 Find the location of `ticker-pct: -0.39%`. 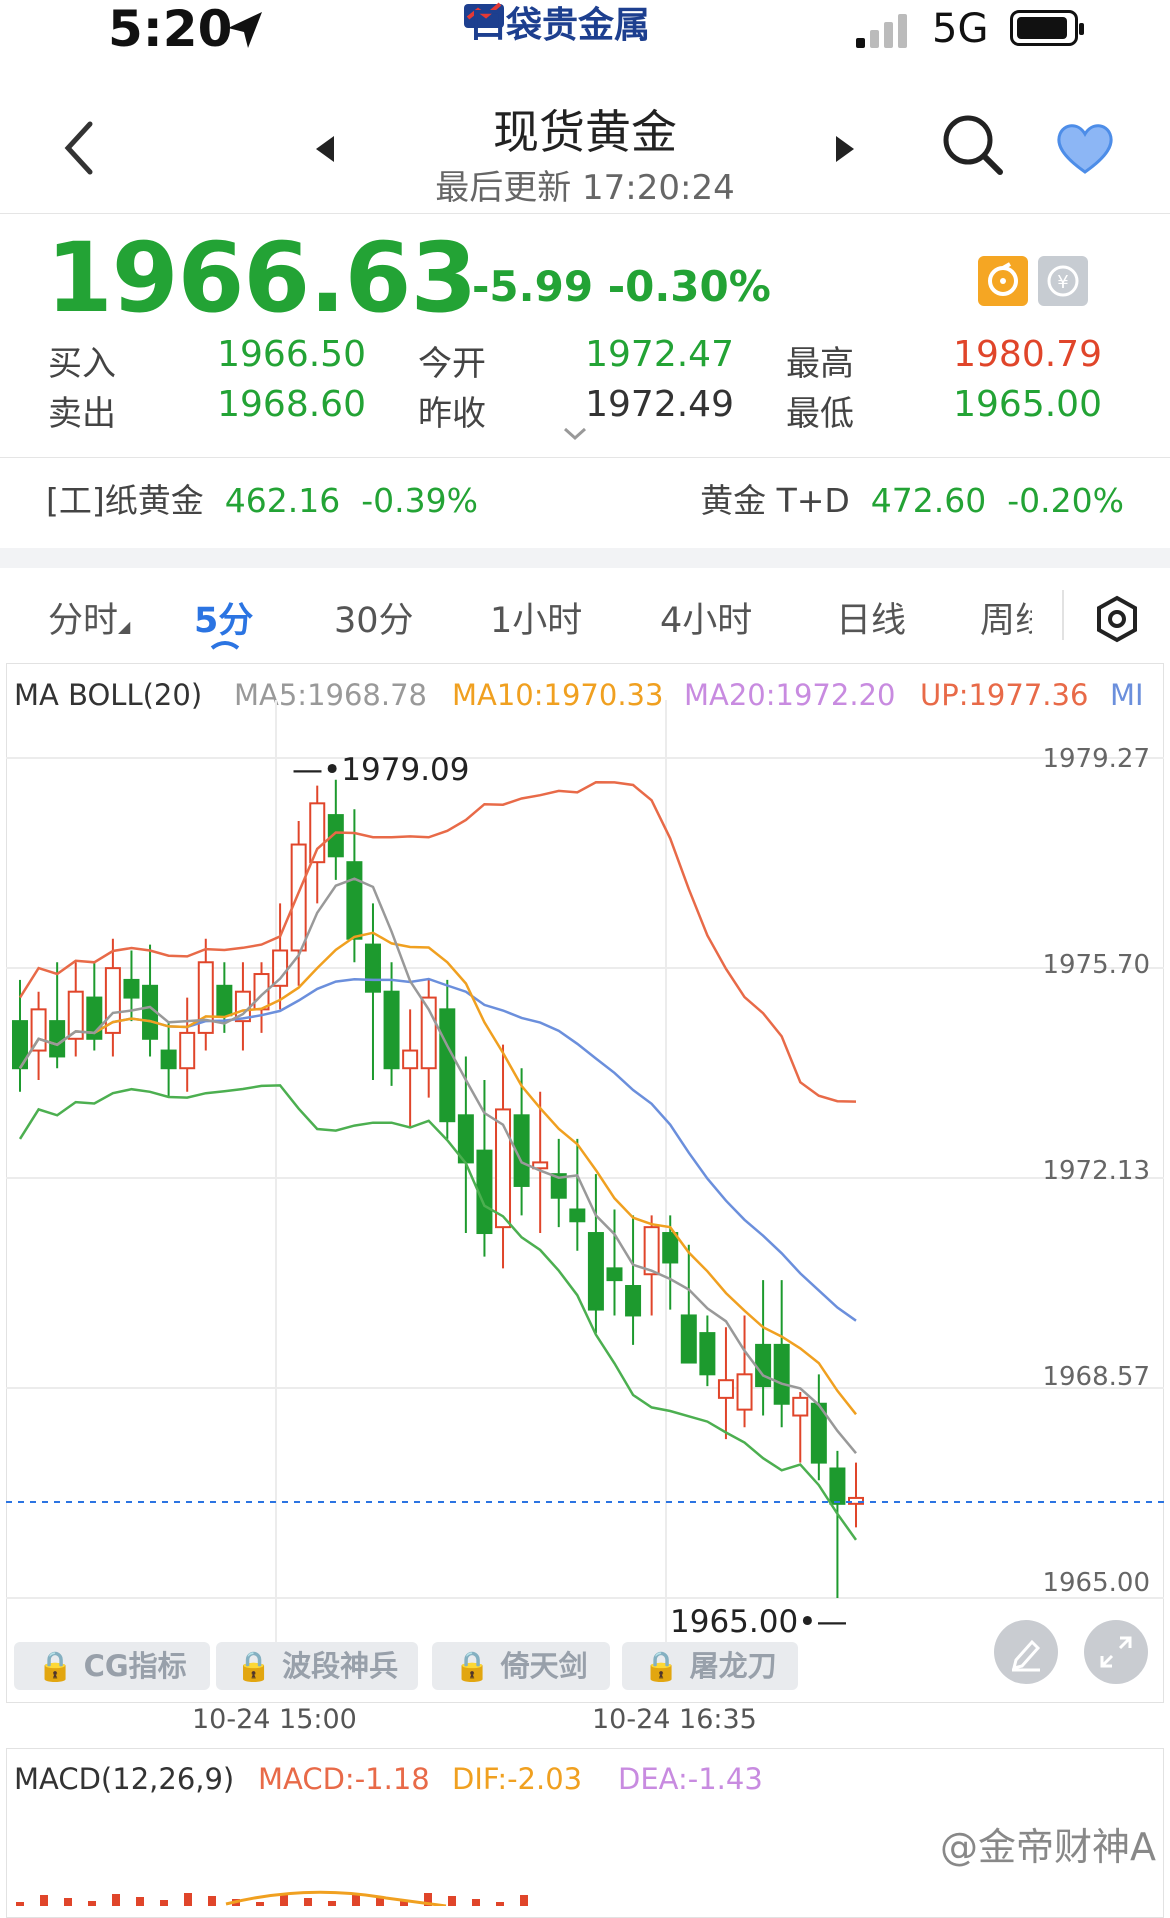

ticker-pct: -0.39% is located at coordinates (419, 500).